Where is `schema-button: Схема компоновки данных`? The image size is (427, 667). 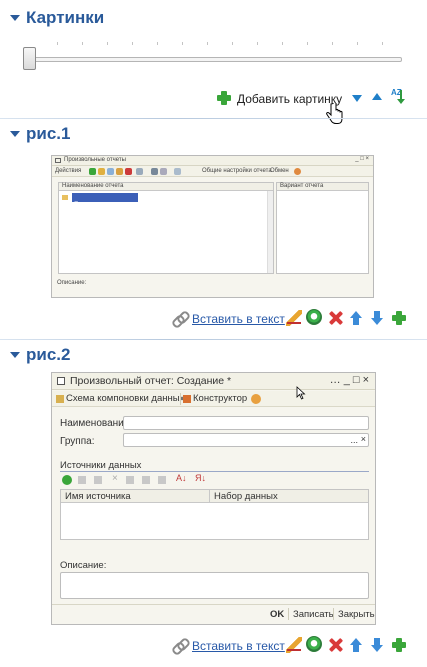
schema-button: Схема компоновки данных is located at coordinates (125, 398).